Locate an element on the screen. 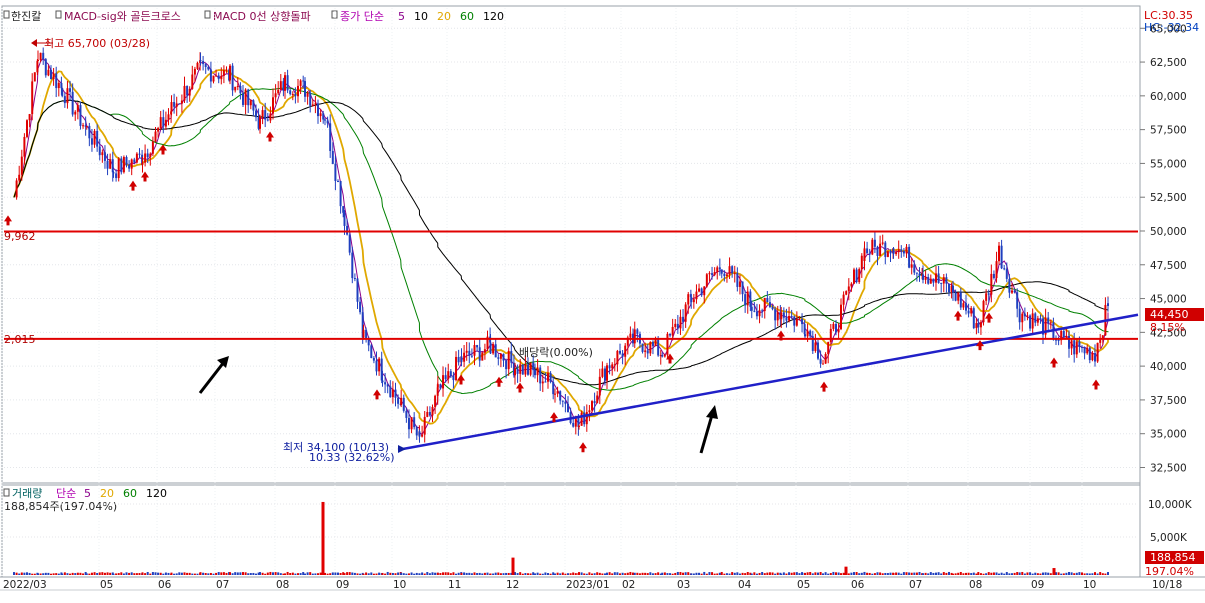  vol-tick-5000k: 5,000K is located at coordinates (1169, 538).